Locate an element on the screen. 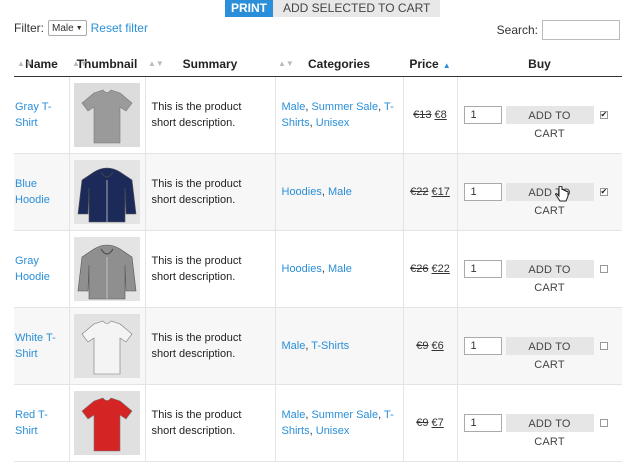 The image size is (640, 462). product-name-line: White T- is located at coordinates (35, 338).